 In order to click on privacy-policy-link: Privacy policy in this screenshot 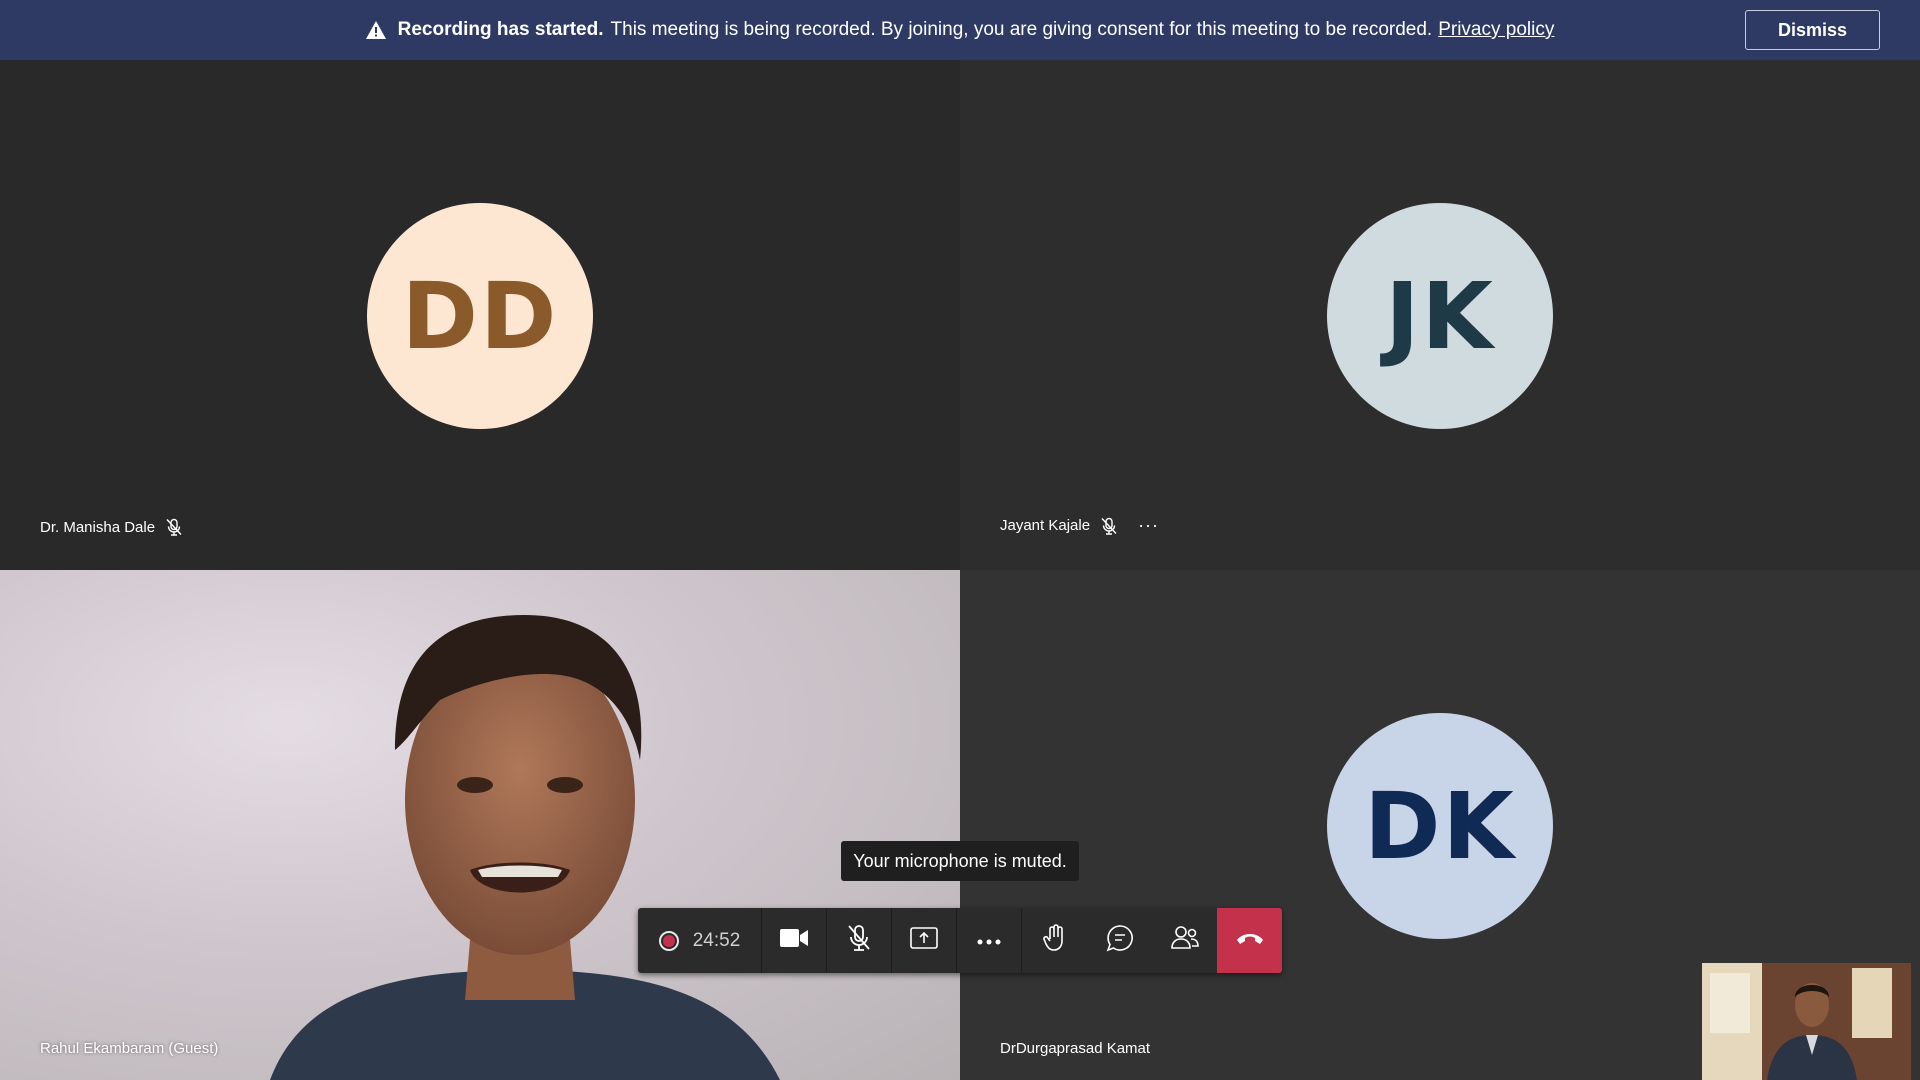, I will do `click(1496, 30)`.